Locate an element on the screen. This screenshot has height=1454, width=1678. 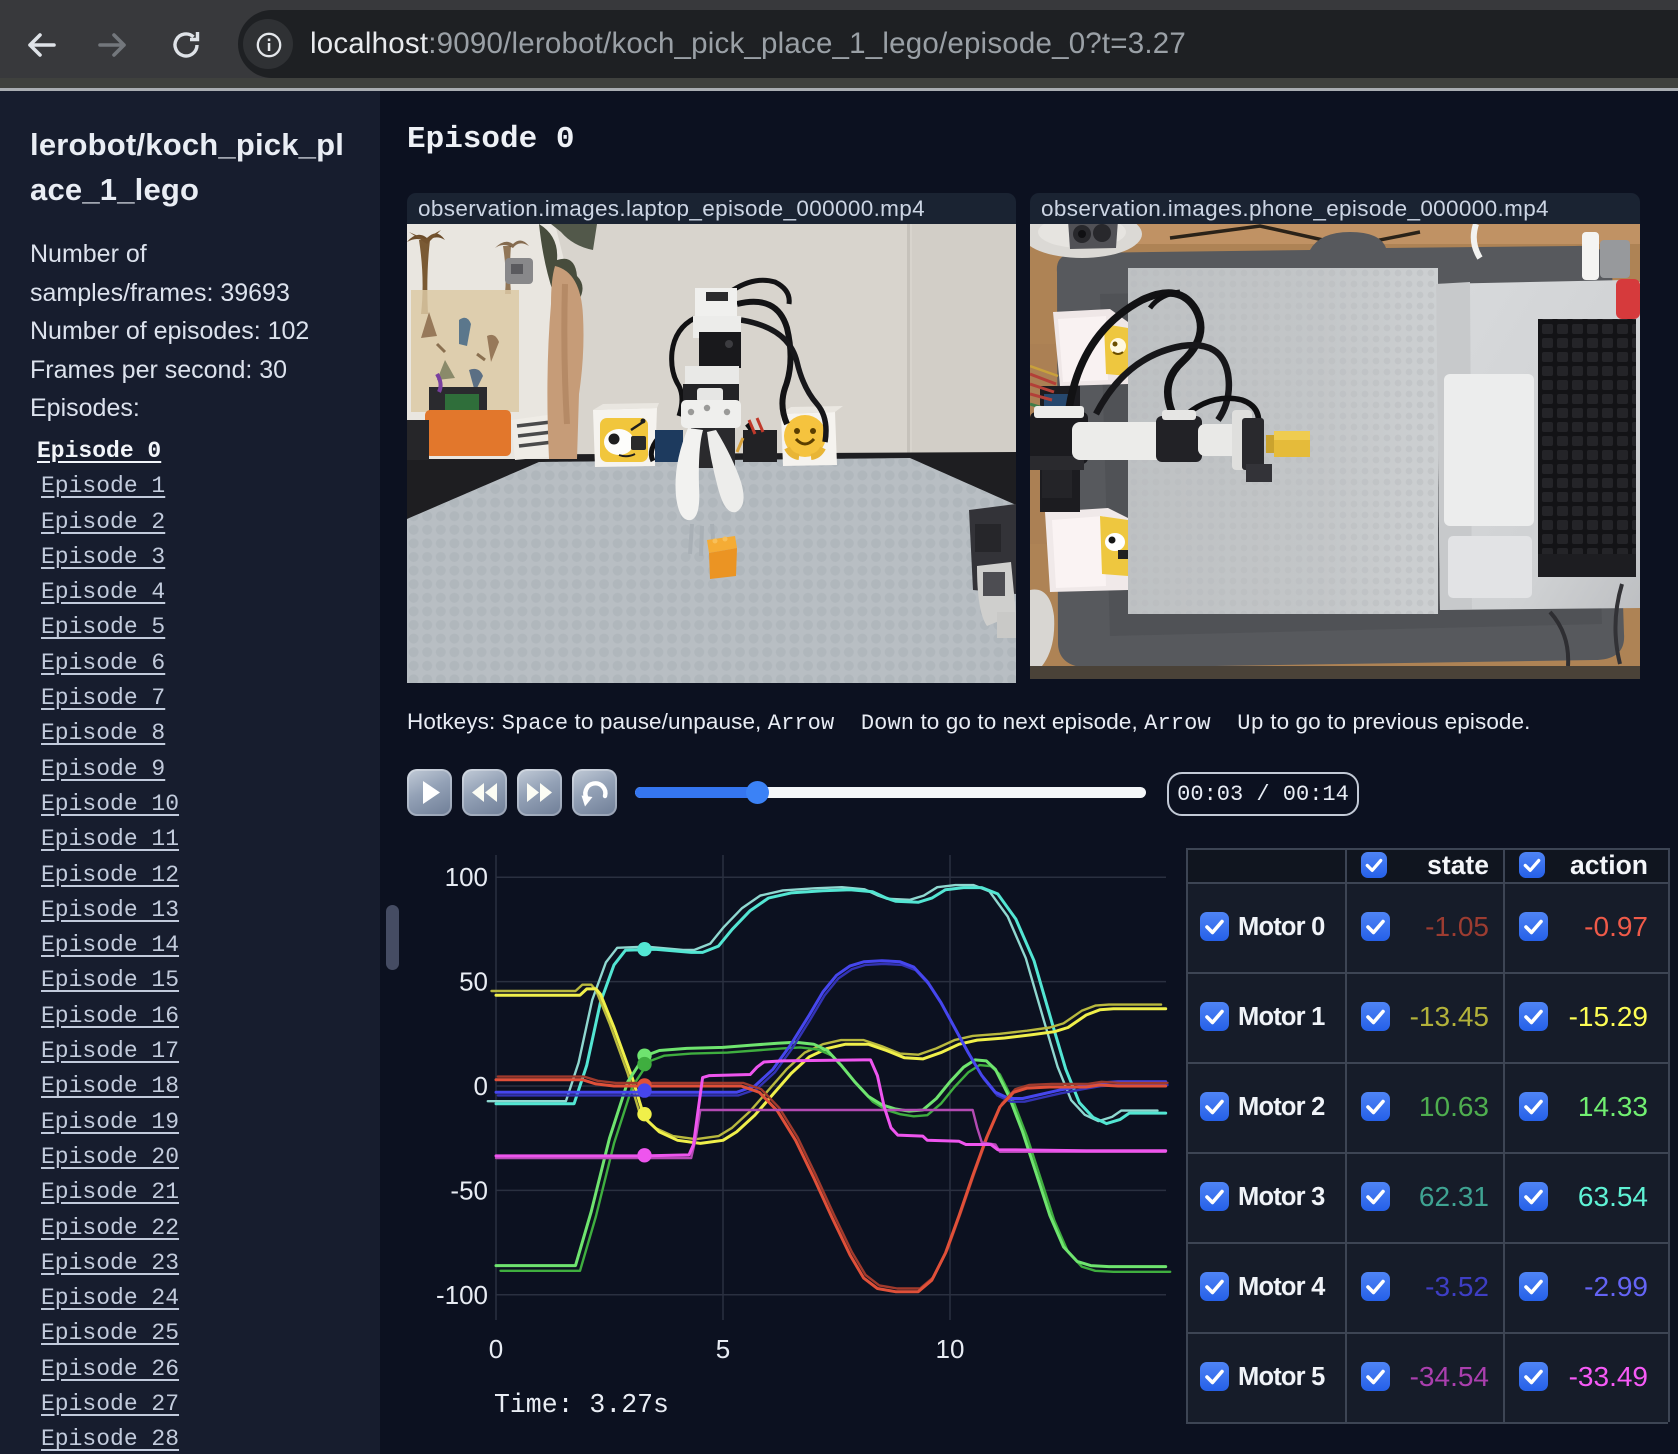
svg-text: 10 is located at coordinates (950, 1349).